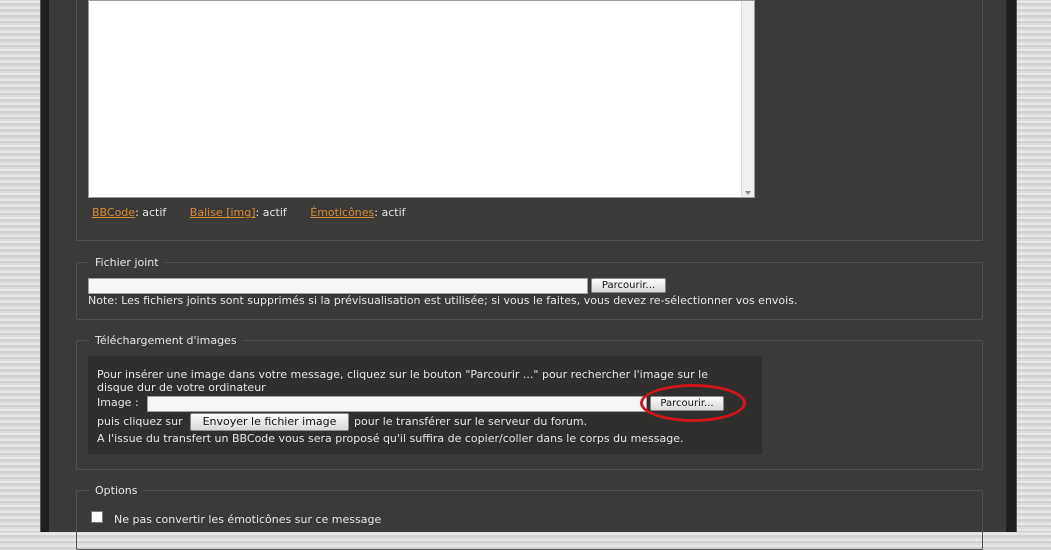 Image resolution: width=1051 pixels, height=550 pixels. What do you see at coordinates (140, 421) in the screenshot?
I see `then-click-text: puis cliquez sur` at bounding box center [140, 421].